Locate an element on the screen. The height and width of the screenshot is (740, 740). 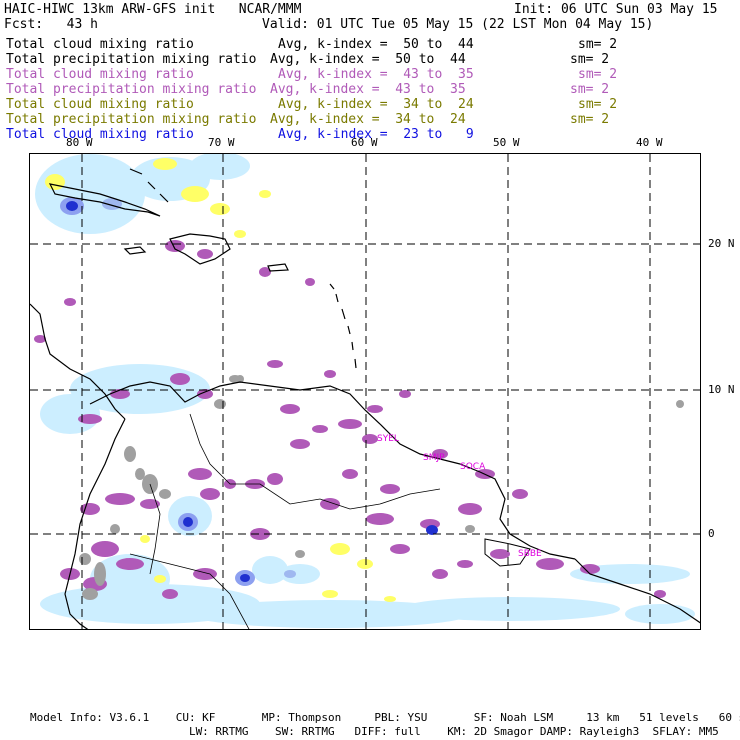
lon-label: 50 W is located at coordinates (506, 142).